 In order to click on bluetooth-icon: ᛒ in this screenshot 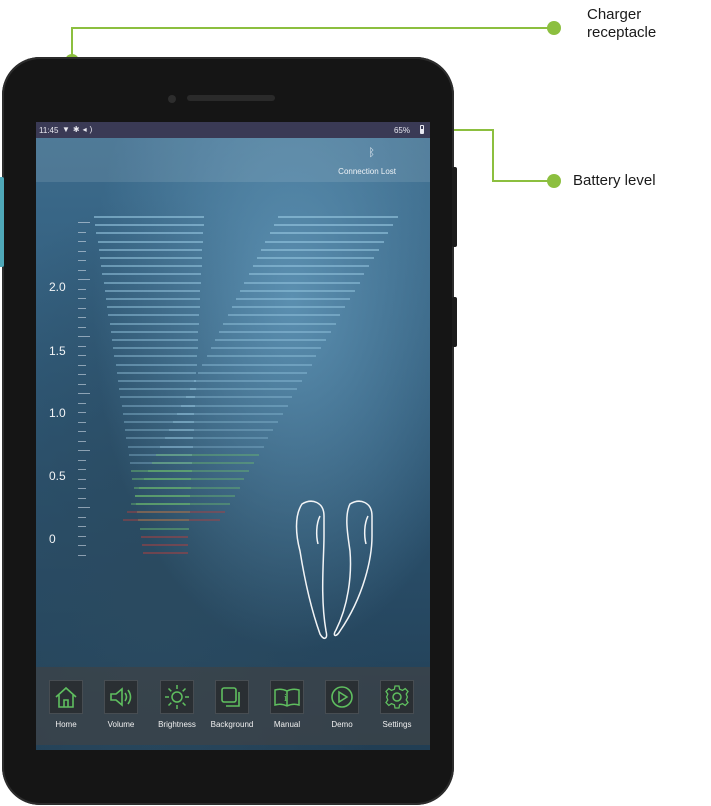, I will do `click(371, 153)`.